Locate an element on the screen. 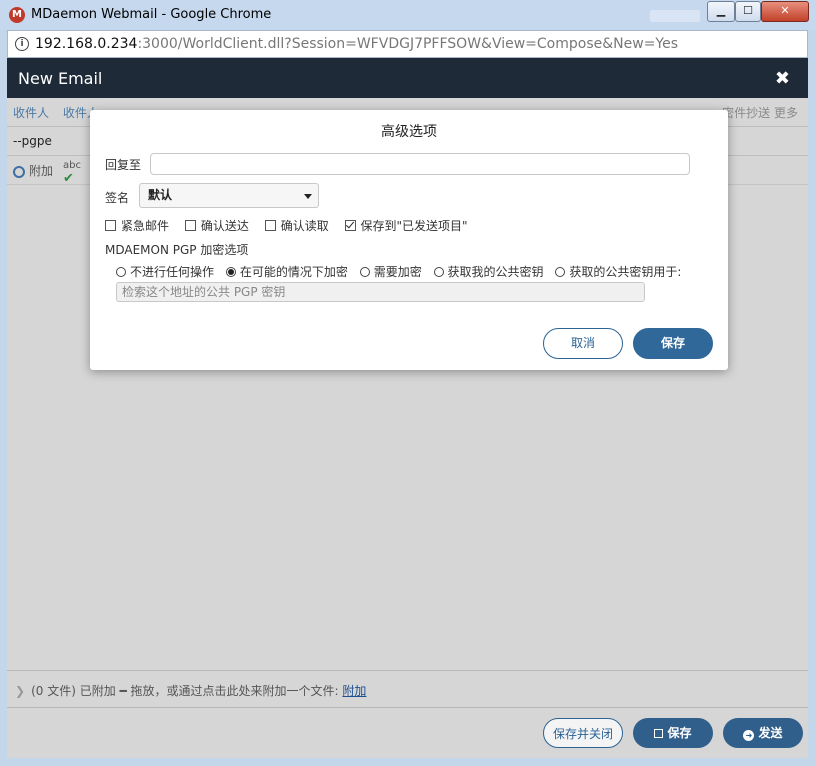 The image size is (816, 766). attach-link: 附加 is located at coordinates (354, 691).